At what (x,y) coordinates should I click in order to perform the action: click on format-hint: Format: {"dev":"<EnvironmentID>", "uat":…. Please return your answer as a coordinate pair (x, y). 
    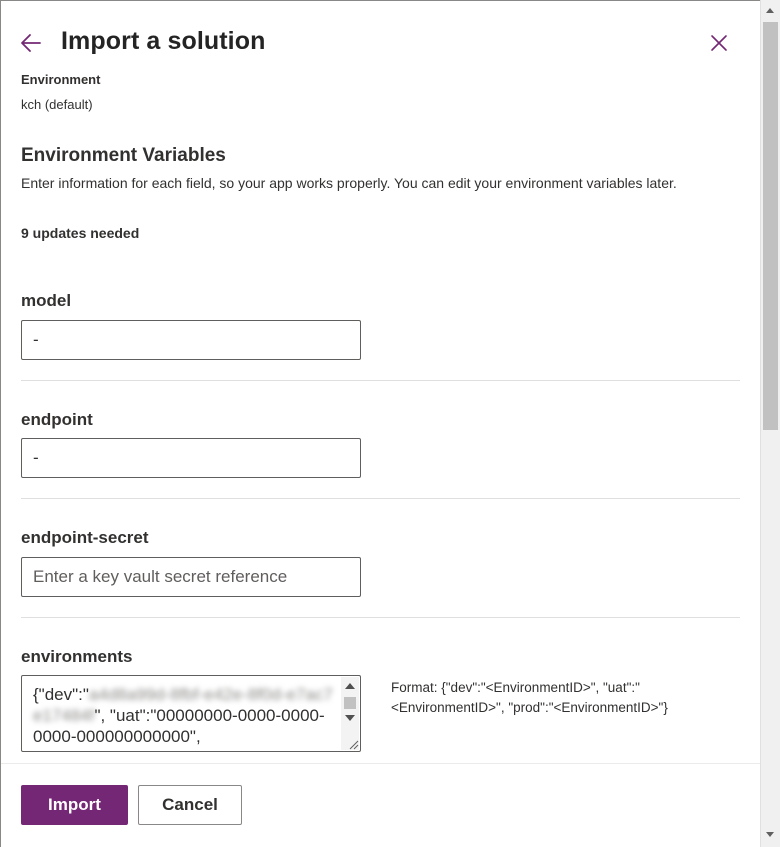
    Looking at the image, I should click on (529, 697).